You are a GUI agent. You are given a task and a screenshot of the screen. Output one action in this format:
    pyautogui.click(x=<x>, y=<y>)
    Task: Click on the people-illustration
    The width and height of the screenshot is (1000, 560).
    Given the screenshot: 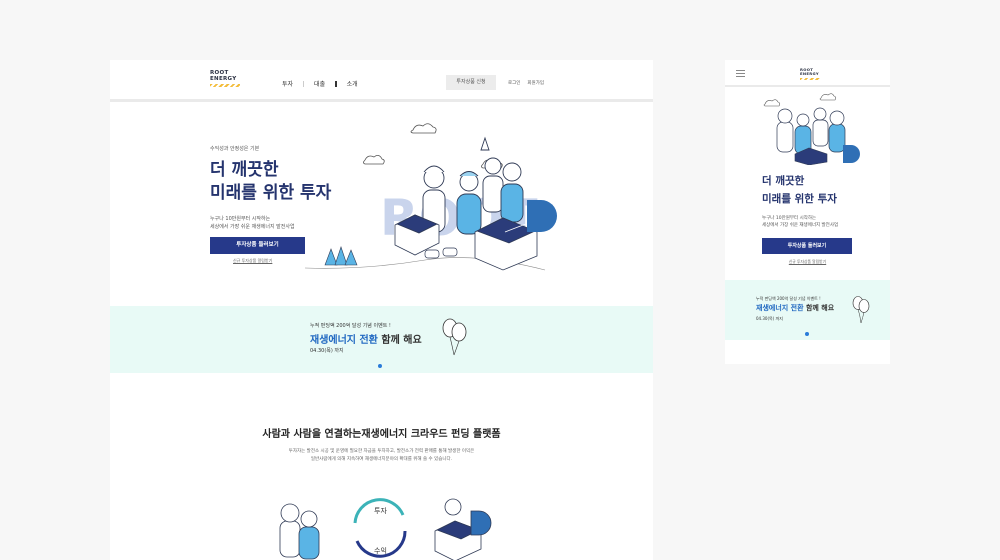 What is the action you would take?
    pyautogui.click(x=811, y=131)
    